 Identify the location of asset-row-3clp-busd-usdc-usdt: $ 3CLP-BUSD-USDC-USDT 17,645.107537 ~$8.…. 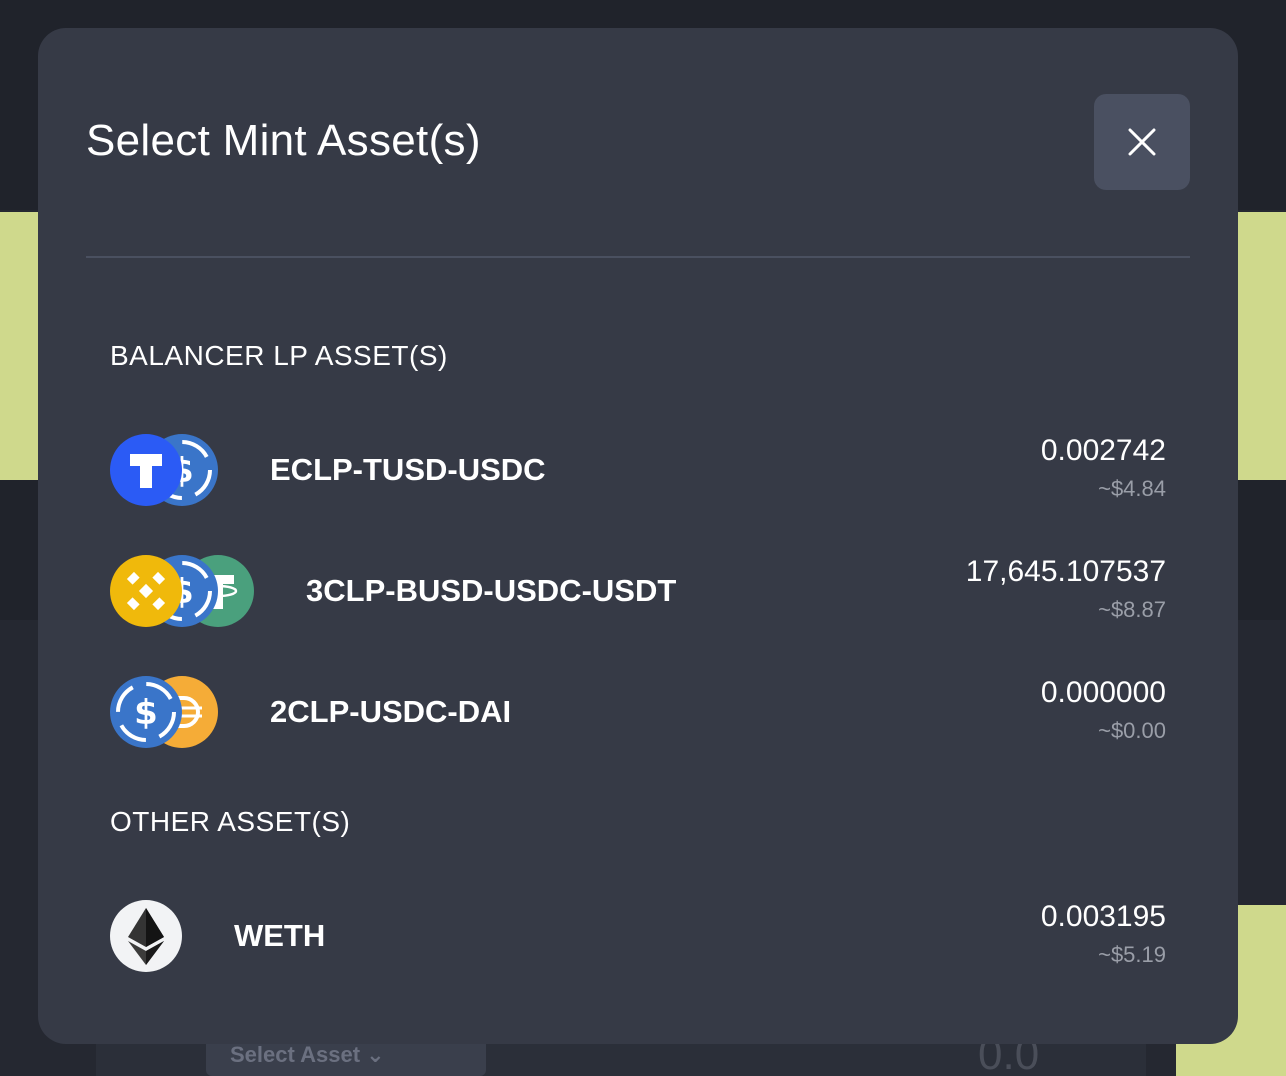
(638, 591).